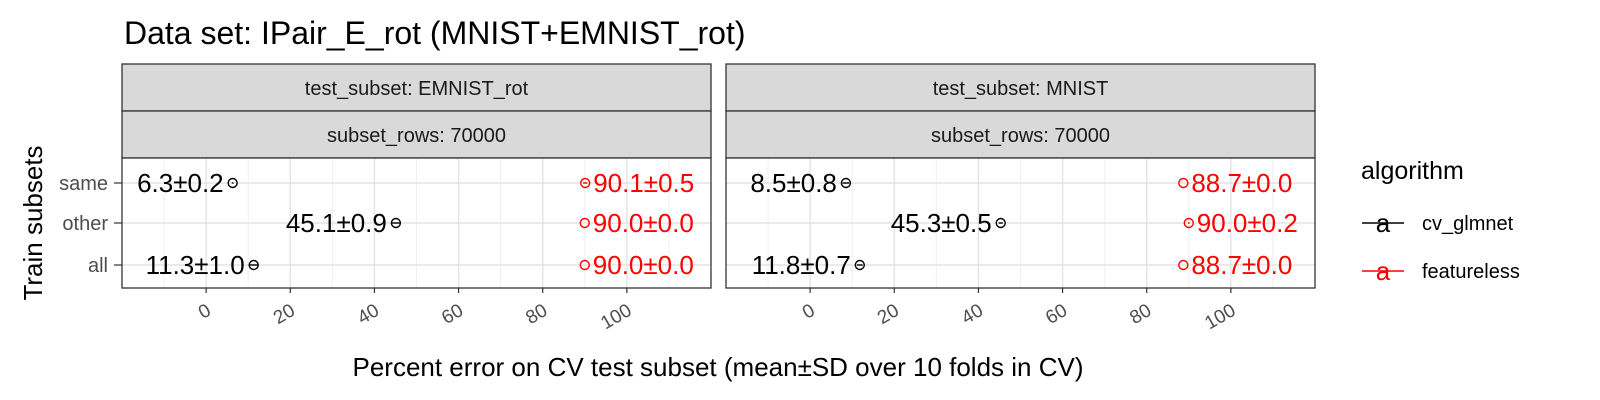 The width and height of the screenshot is (1600, 400). What do you see at coordinates (336, 223) in the screenshot?
I see `data-label: 45.1±0.9` at bounding box center [336, 223].